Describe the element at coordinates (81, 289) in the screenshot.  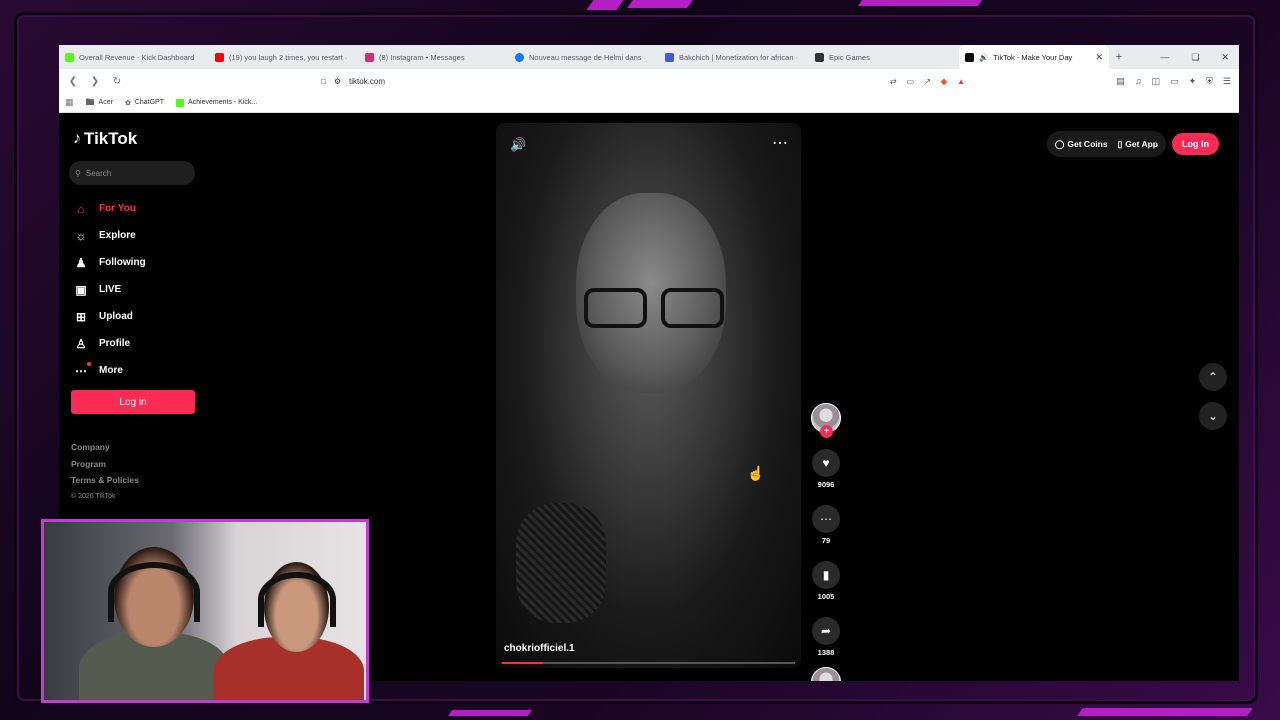
I see `live-icon: ▣` at that location.